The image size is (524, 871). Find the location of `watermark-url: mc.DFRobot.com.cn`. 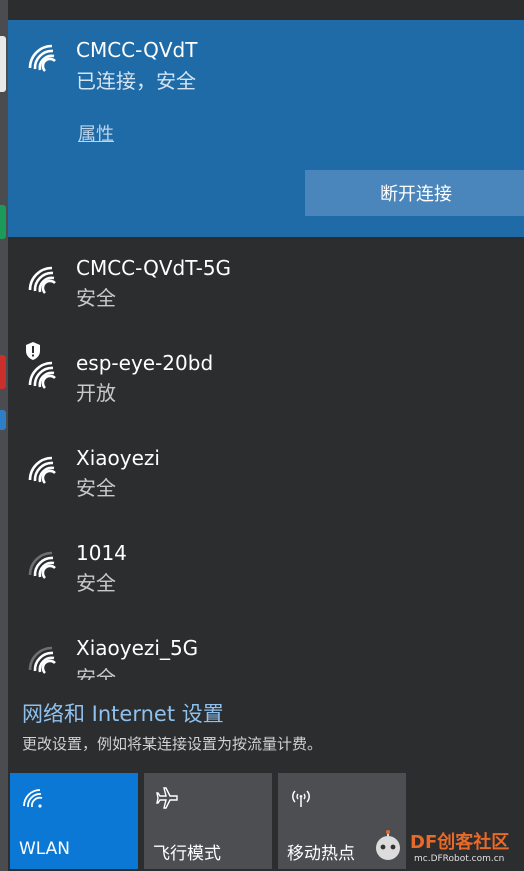

watermark-url: mc.DFRobot.com.cn is located at coordinates (459, 859).